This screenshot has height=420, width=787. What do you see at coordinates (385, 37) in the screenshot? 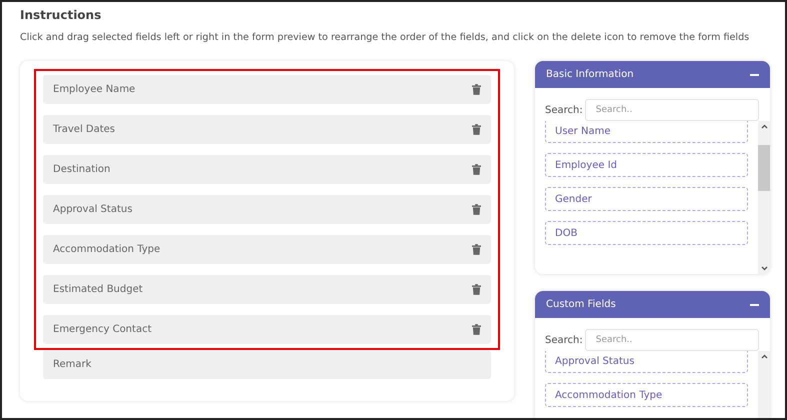
I see `instructions-text: Click and drag selected fields left or right in the form preview to rearrange the order of the fields, and click on the delete icon to remove the form fields` at bounding box center [385, 37].